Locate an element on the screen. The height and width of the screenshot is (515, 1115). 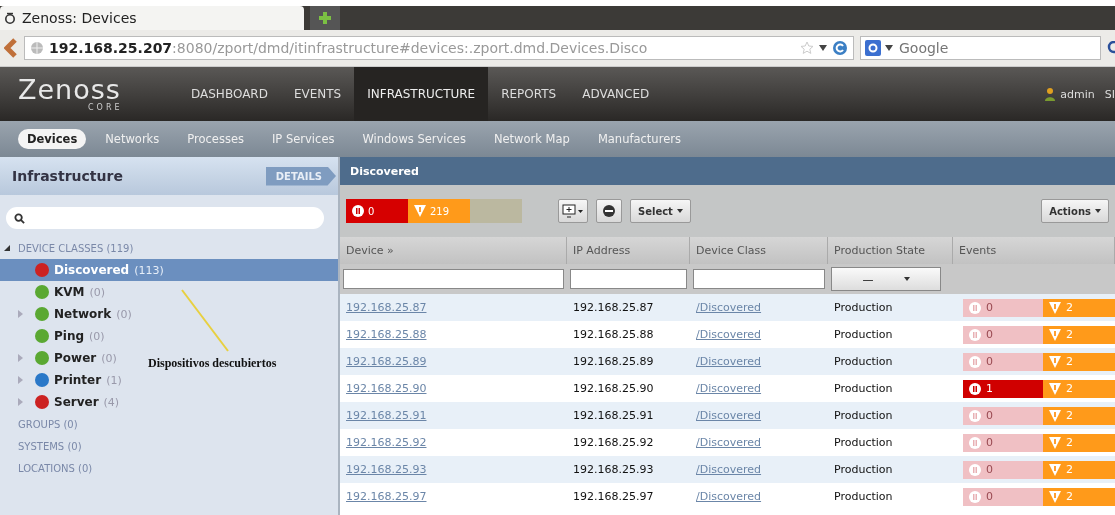
subnav-tab: Processes is located at coordinates (215, 139).